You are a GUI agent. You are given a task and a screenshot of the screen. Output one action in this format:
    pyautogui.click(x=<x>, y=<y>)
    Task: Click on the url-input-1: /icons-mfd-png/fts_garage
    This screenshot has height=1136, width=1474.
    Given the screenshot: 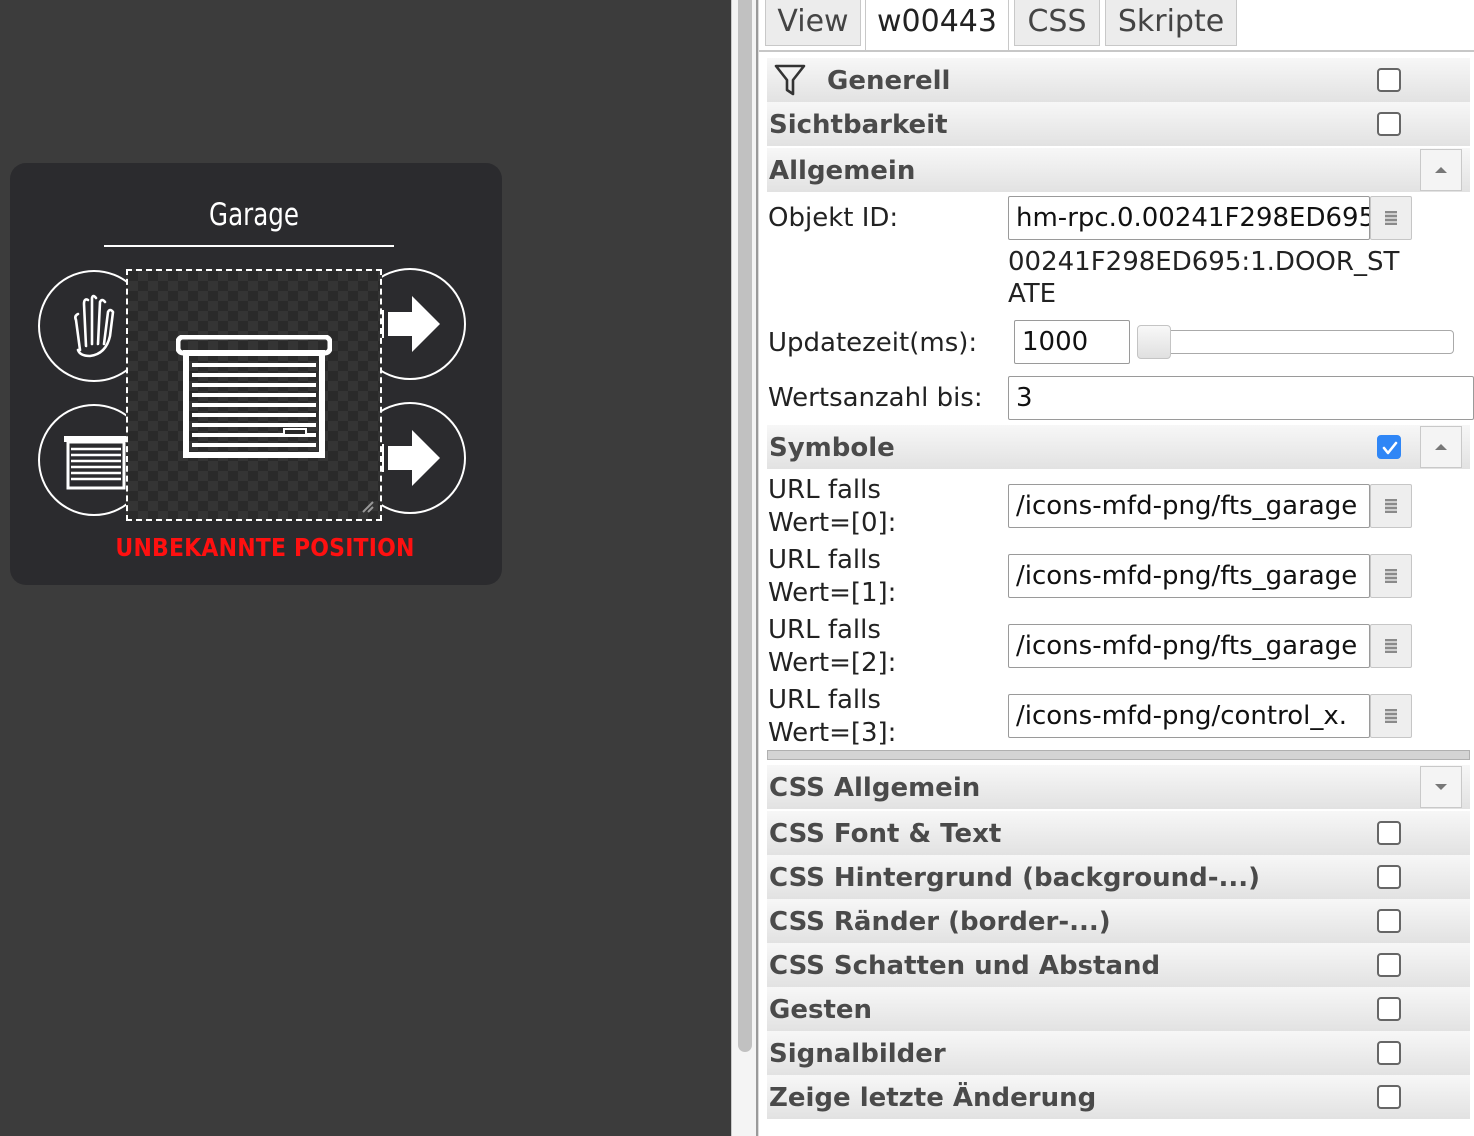 What is the action you would take?
    pyautogui.click(x=1189, y=576)
    